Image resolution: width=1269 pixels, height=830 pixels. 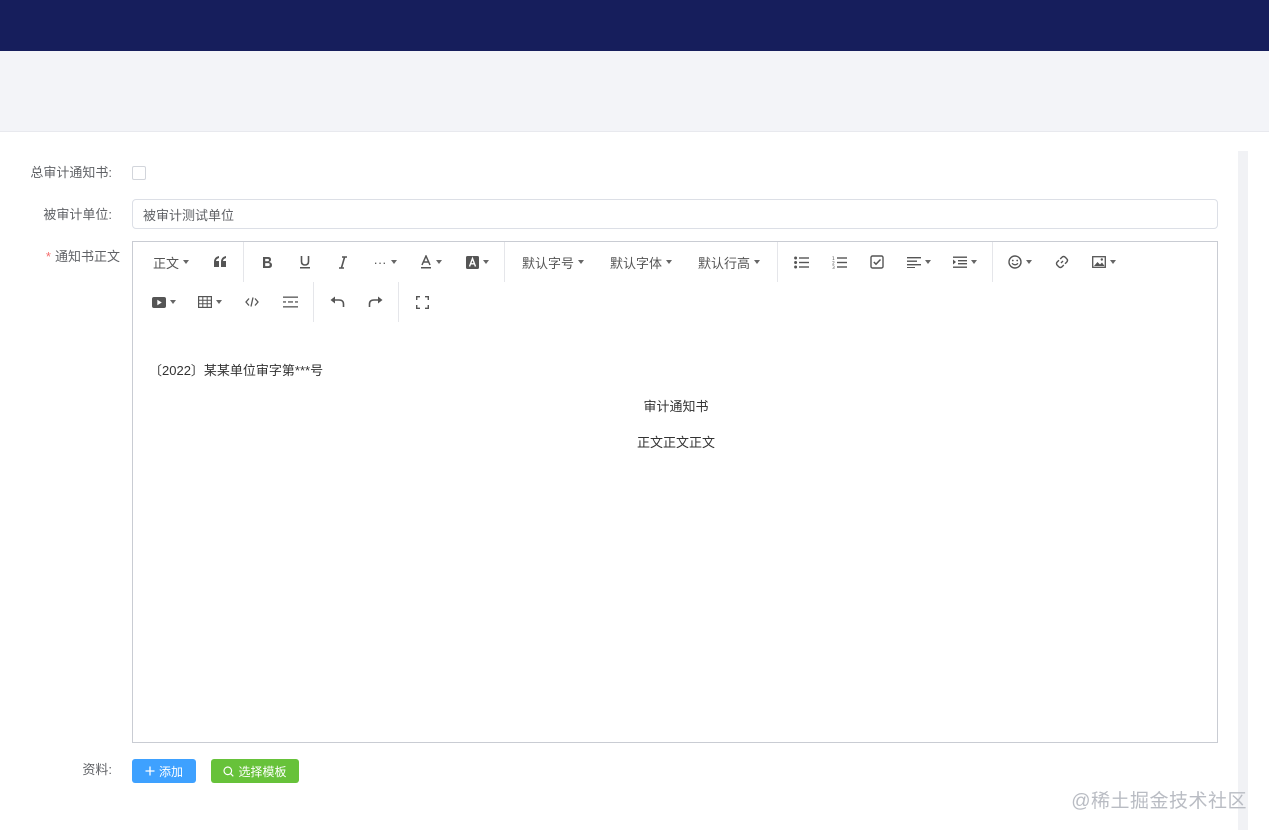 I want to click on add-material-label: 添加, so click(x=170, y=771).